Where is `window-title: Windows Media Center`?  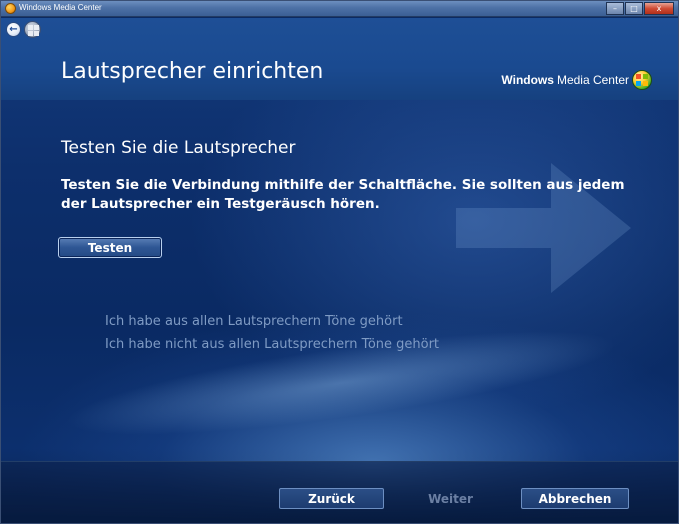
window-title: Windows Media Center is located at coordinates (60, 7).